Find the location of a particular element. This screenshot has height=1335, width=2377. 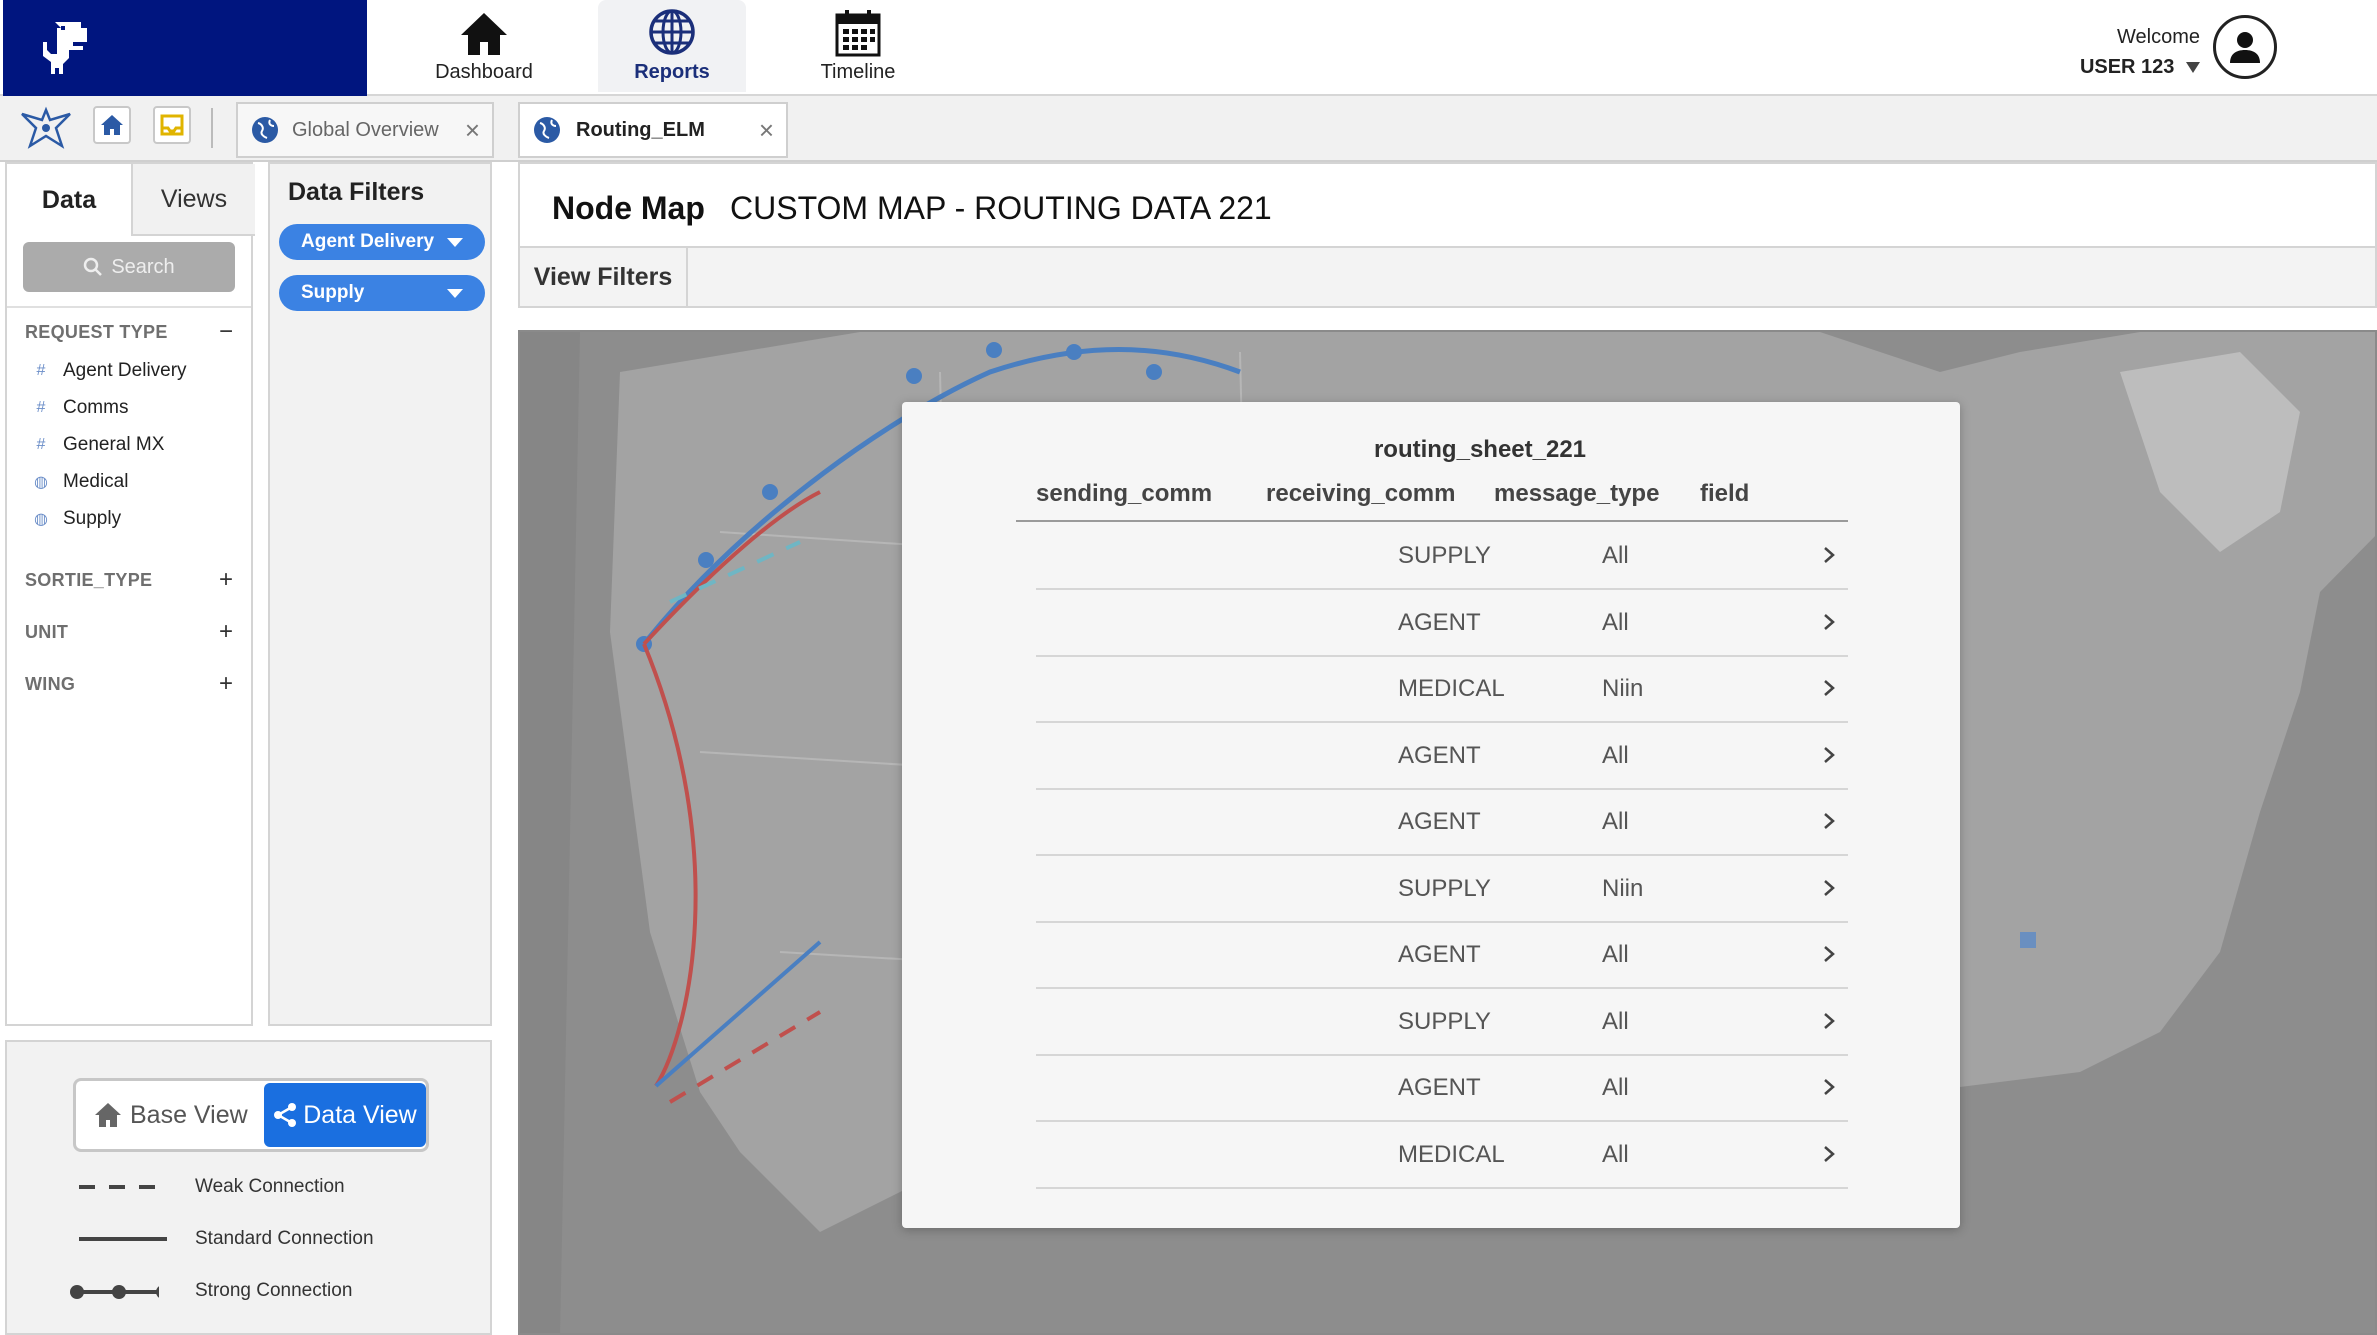

view-filters-bar: View Filters is located at coordinates (1447, 278).